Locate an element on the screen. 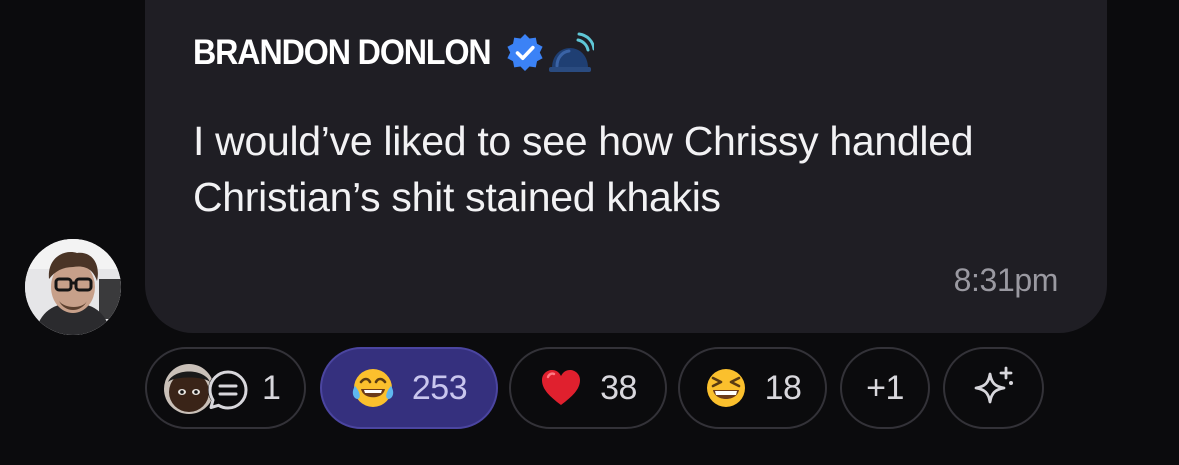 This screenshot has width=1179, height=465. reaction-grin-button: 18 is located at coordinates (752, 388).